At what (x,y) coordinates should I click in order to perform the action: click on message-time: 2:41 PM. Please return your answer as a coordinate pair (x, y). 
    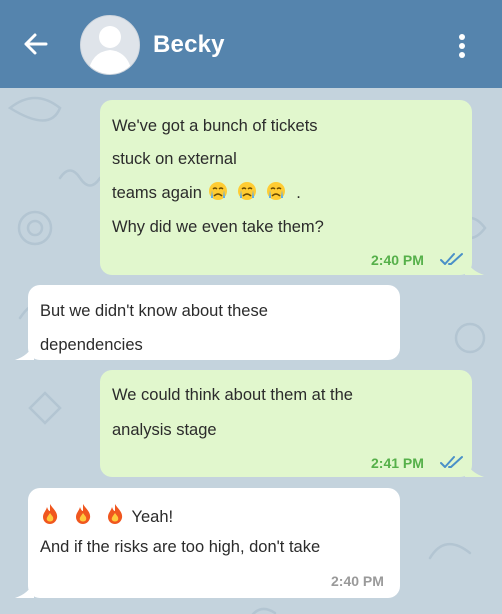
    Looking at the image, I should click on (397, 463).